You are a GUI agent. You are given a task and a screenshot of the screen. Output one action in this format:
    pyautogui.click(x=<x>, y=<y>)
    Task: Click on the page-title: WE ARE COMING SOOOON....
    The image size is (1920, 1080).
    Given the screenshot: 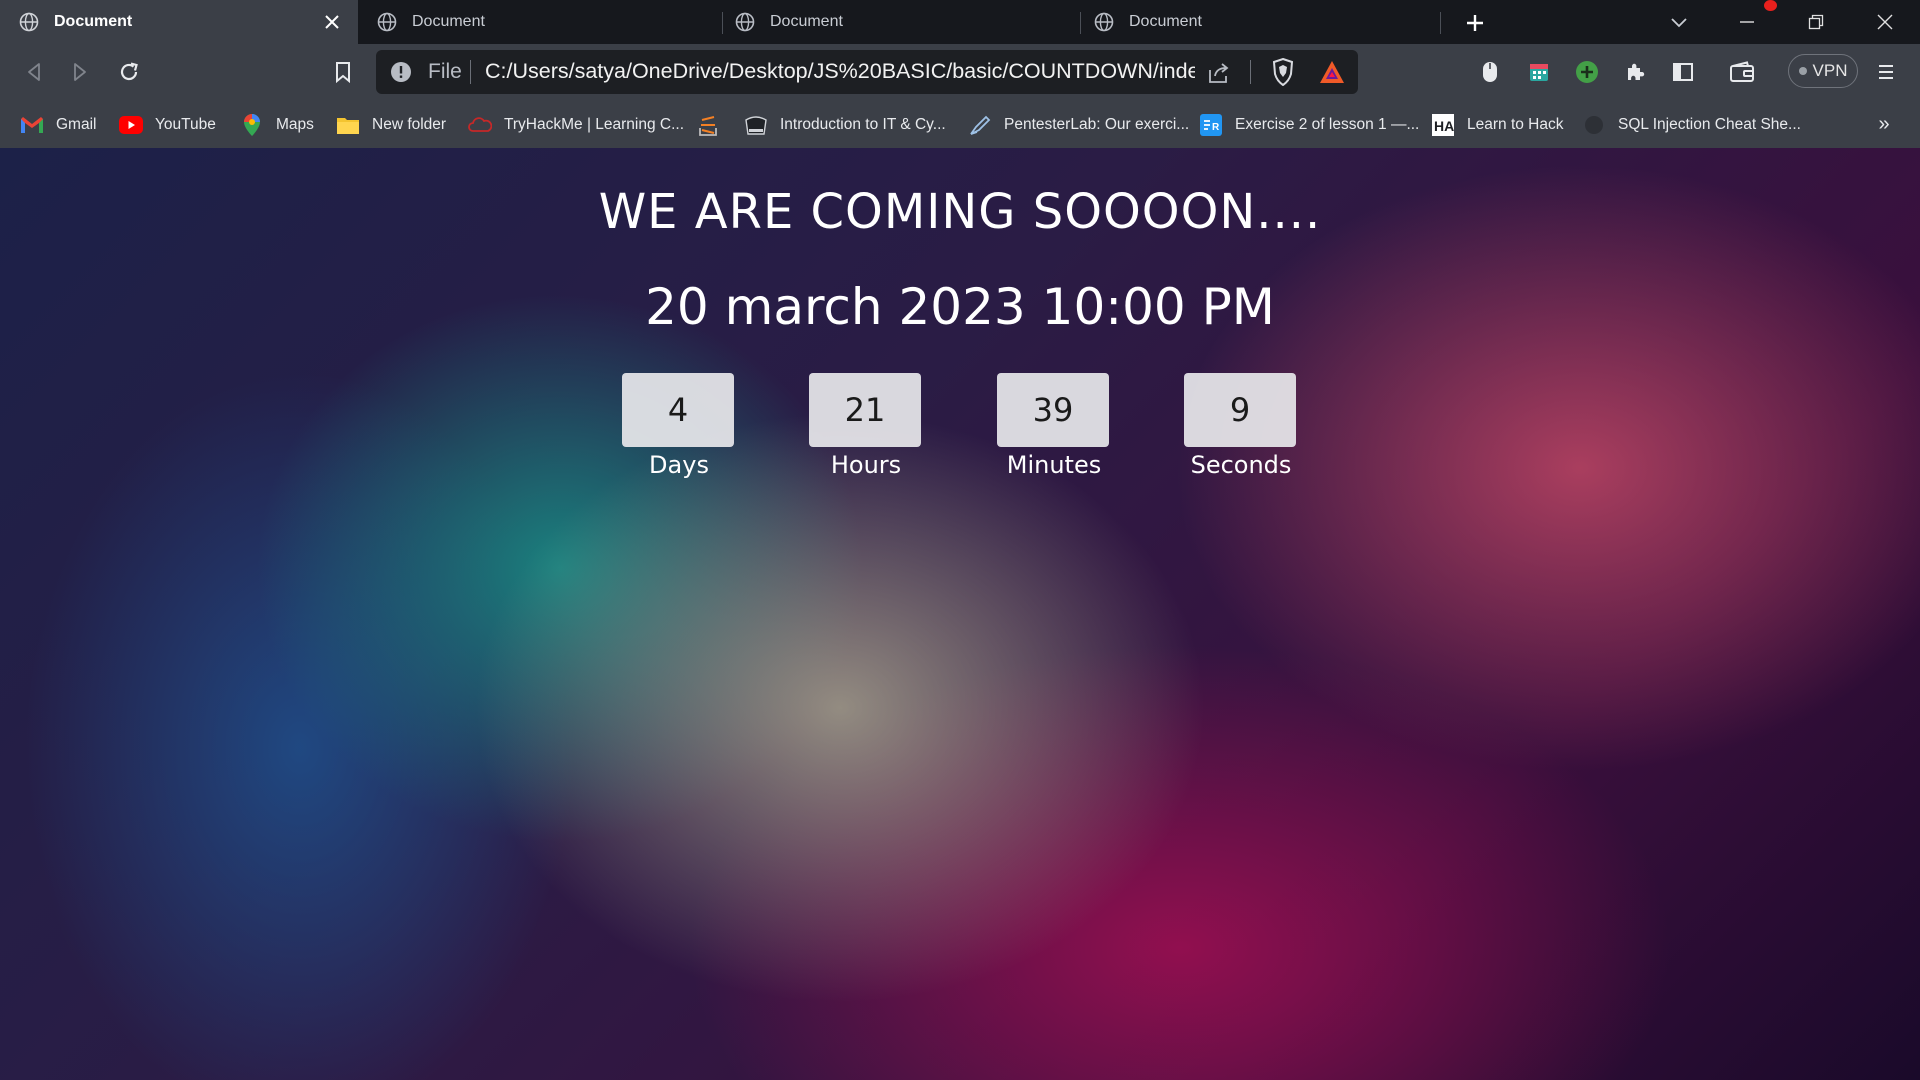 What is the action you would take?
    pyautogui.click(x=960, y=212)
    